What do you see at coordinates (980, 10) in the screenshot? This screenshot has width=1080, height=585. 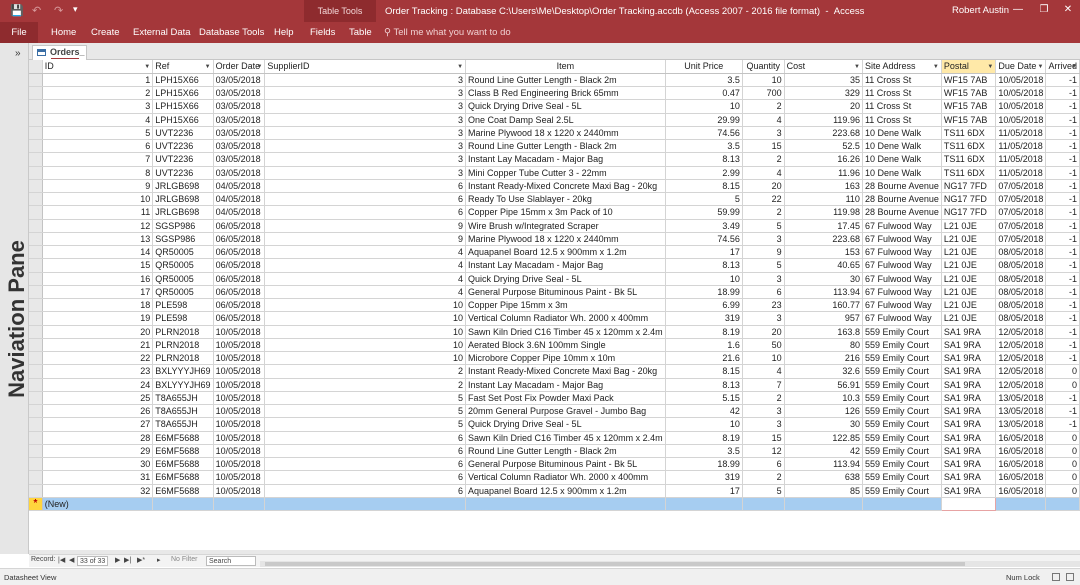 I see `user-name: Robert Austin` at bounding box center [980, 10].